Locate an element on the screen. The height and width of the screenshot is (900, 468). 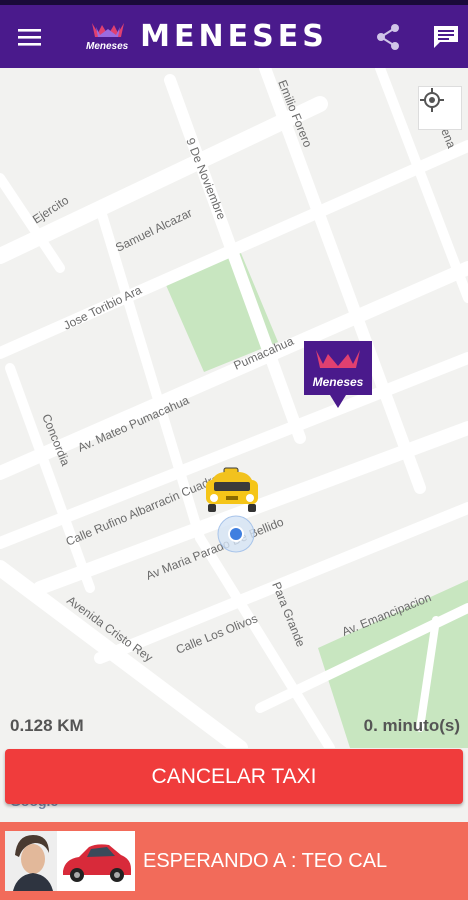
waiting-status-text: ESPERANDO A : TEO CAL is located at coordinates (265, 861).